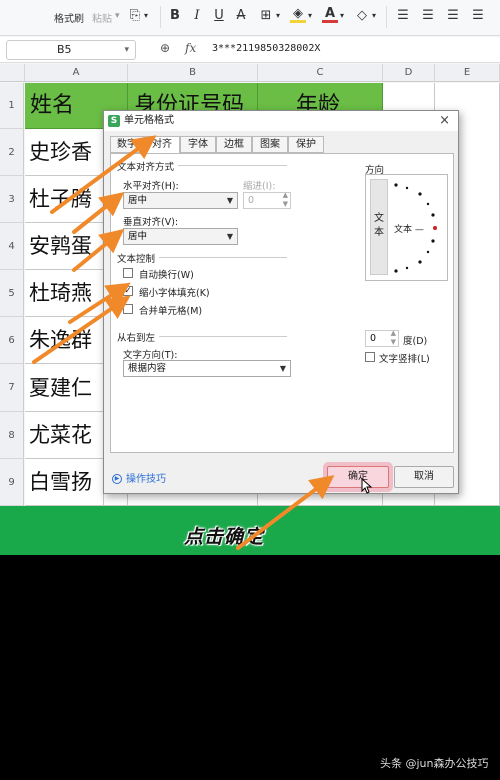 This screenshot has width=500, height=780. What do you see at coordinates (298, 14) in the screenshot?
I see `fill-color-icon: ◈` at bounding box center [298, 14].